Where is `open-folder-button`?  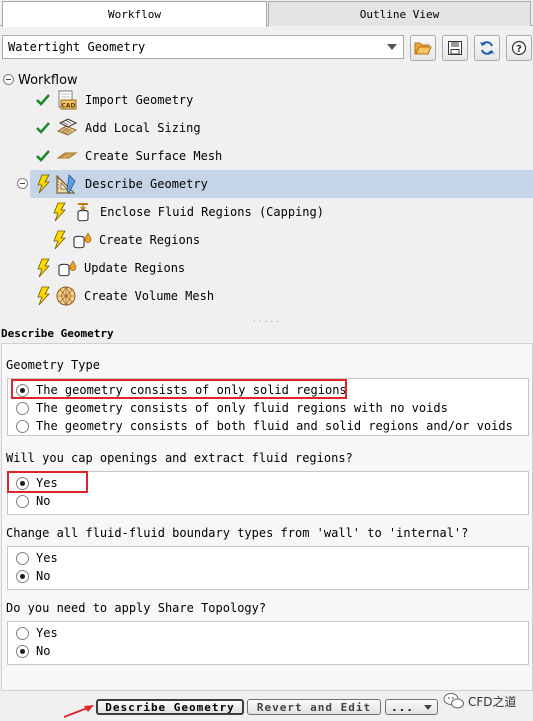 open-folder-button is located at coordinates (423, 48).